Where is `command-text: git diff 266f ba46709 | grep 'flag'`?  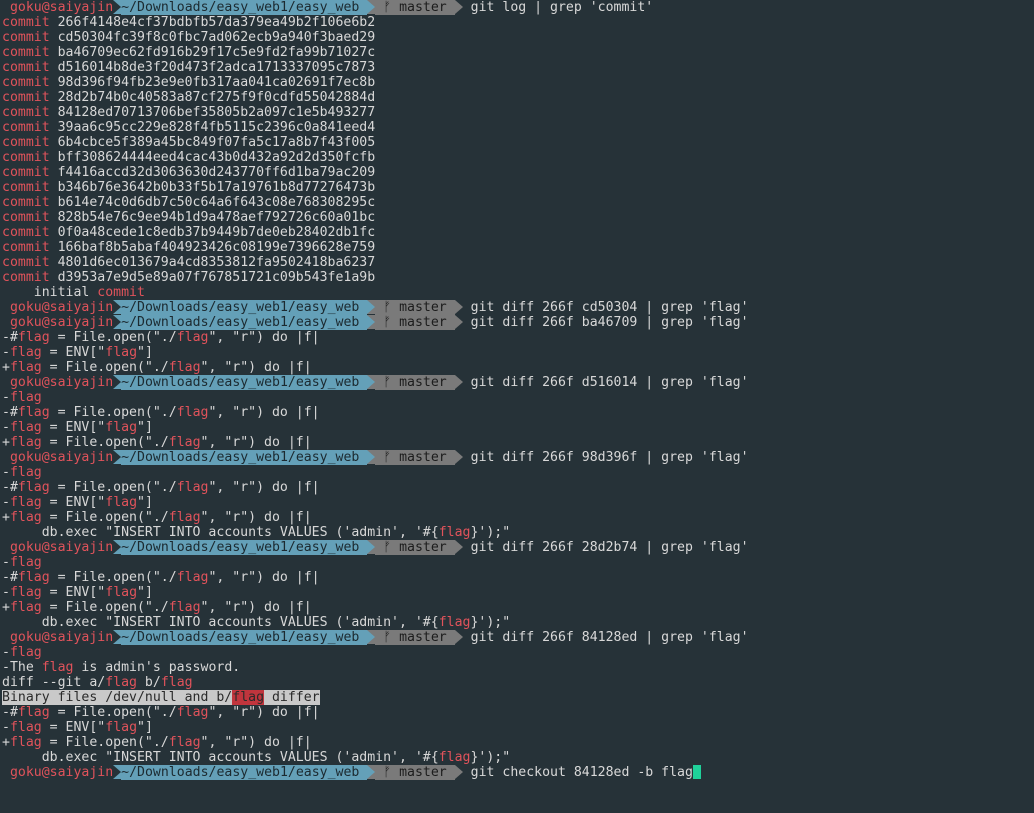 command-text: git diff 266f ba46709 | grep 'flag' is located at coordinates (605, 322).